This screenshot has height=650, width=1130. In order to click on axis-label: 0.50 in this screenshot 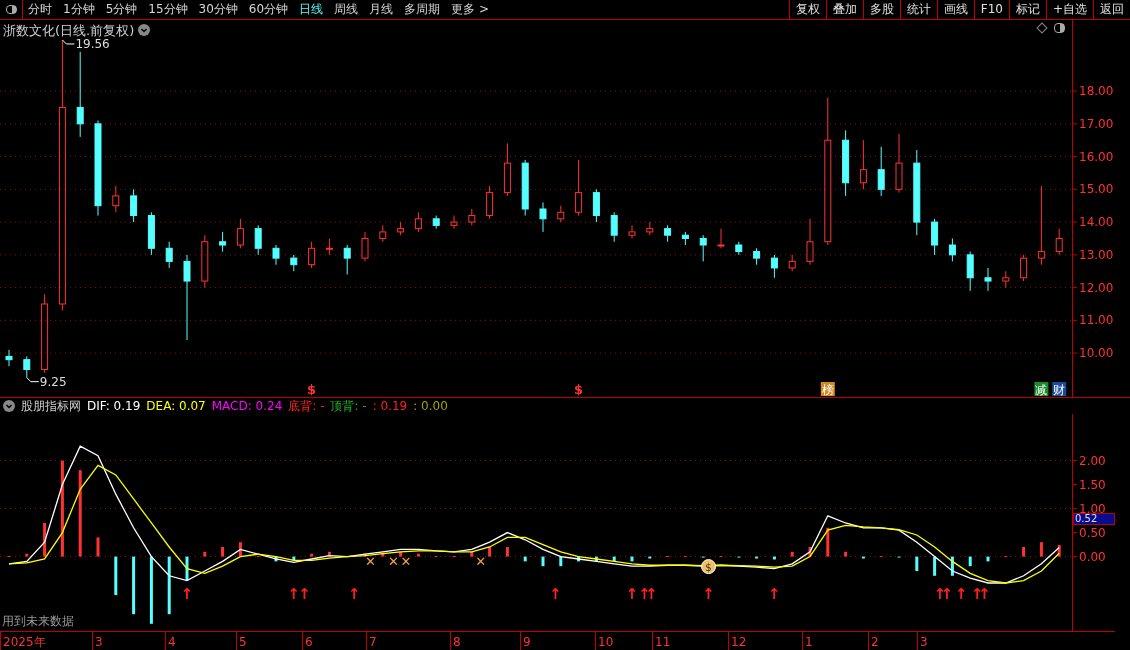, I will do `click(1092, 532)`.